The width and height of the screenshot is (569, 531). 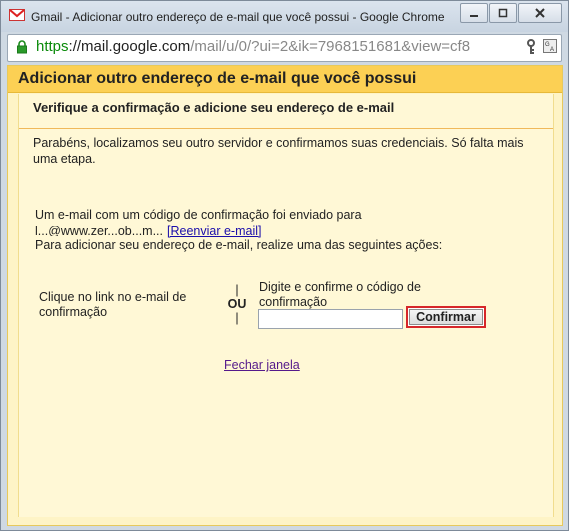 What do you see at coordinates (262, 365) in the screenshot?
I see `close-window-link: Fechar janela` at bounding box center [262, 365].